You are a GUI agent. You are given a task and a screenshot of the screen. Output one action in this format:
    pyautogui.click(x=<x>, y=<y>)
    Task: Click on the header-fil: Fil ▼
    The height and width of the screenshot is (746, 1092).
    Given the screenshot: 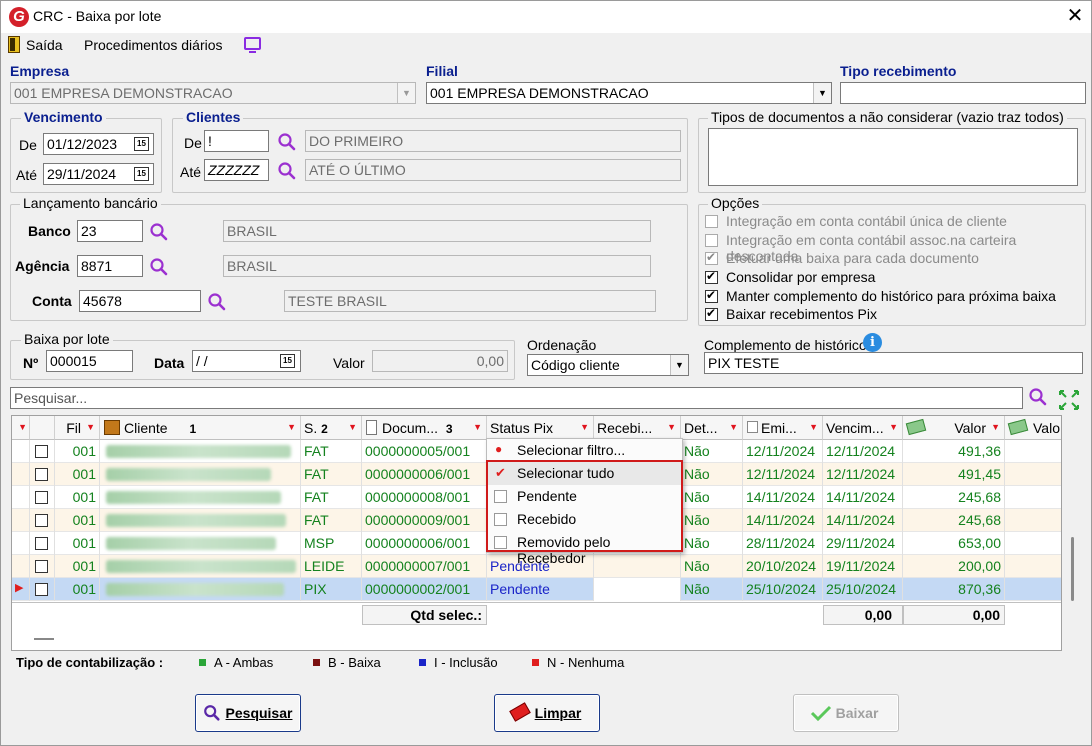 What is the action you would take?
    pyautogui.click(x=77, y=428)
    